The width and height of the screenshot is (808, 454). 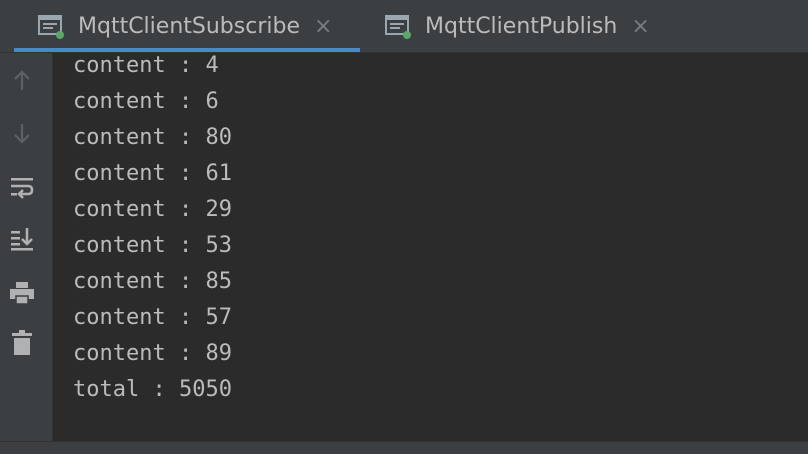 I want to click on console-line: content : 53, so click(x=152, y=245).